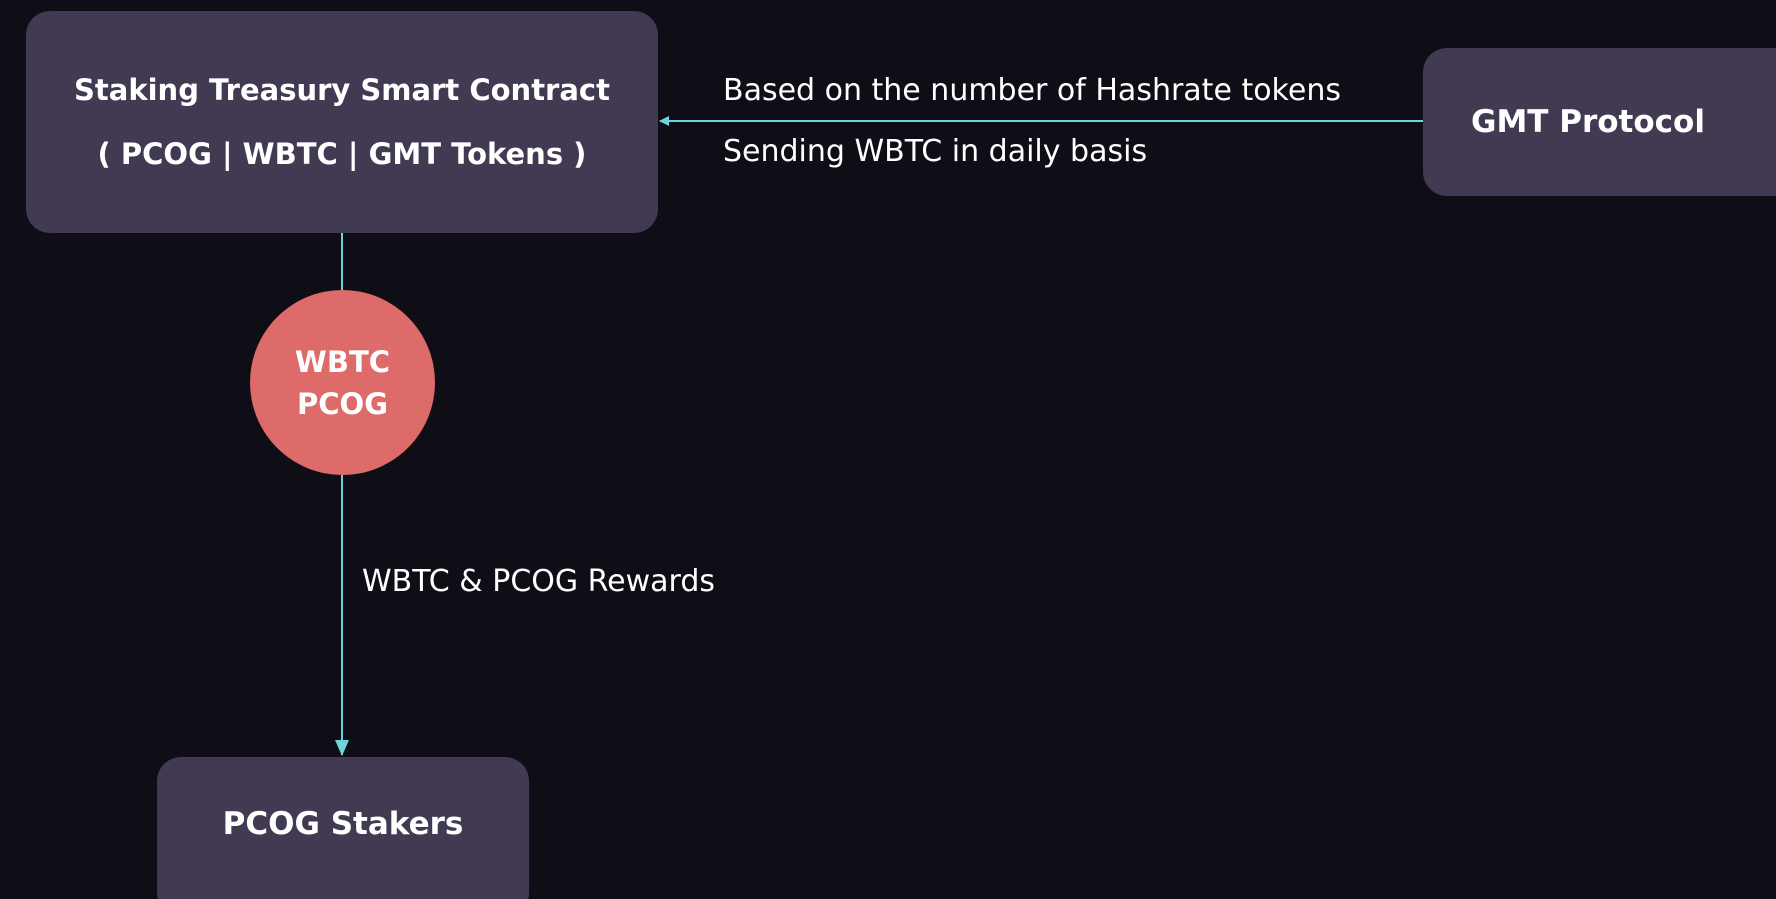 The width and height of the screenshot is (1776, 899). I want to click on pcog-stakers-label: PCOG Stakers, so click(343, 824).